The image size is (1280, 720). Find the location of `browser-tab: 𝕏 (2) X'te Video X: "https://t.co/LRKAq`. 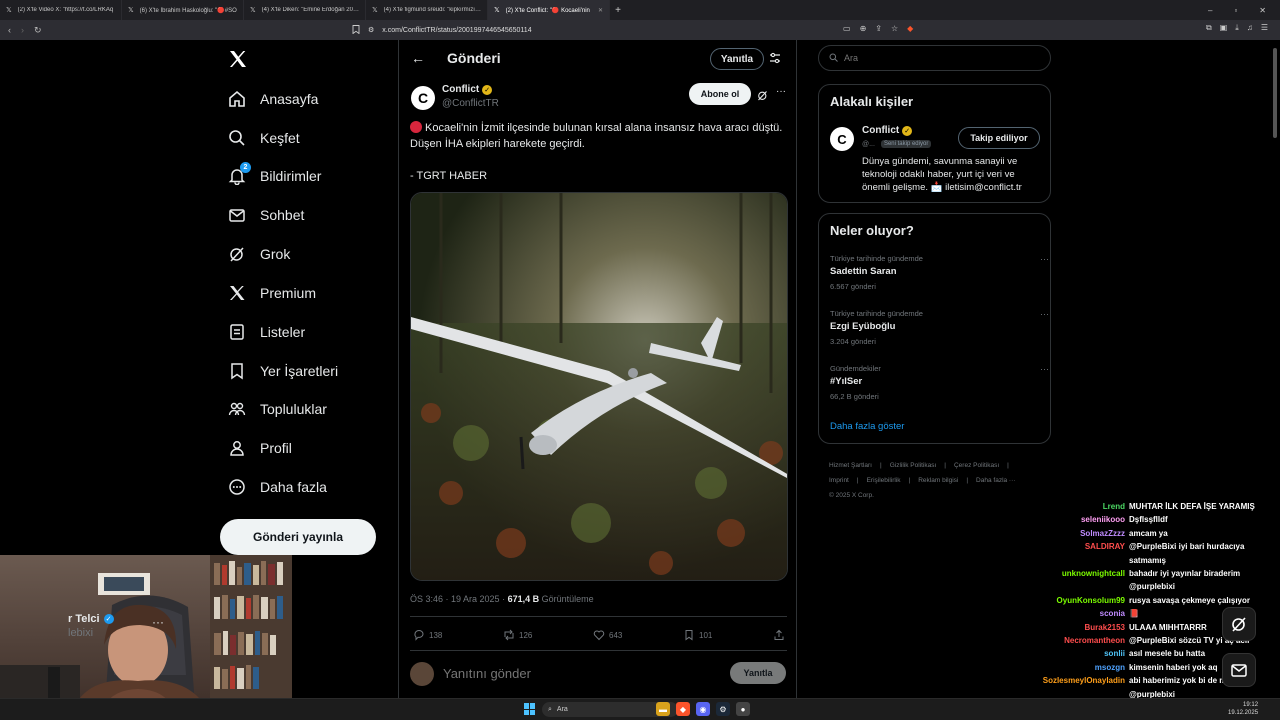

browser-tab: 𝕏 (2) X'te Video X: "https://t.co/LRKAq is located at coordinates (61, 10).